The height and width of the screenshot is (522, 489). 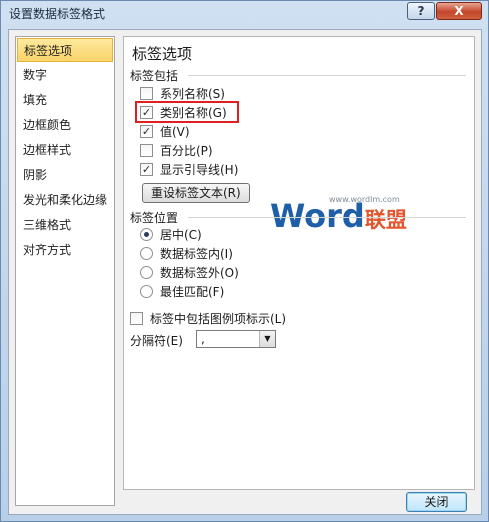 I want to click on position-best-fit-radio, so click(x=146, y=291).